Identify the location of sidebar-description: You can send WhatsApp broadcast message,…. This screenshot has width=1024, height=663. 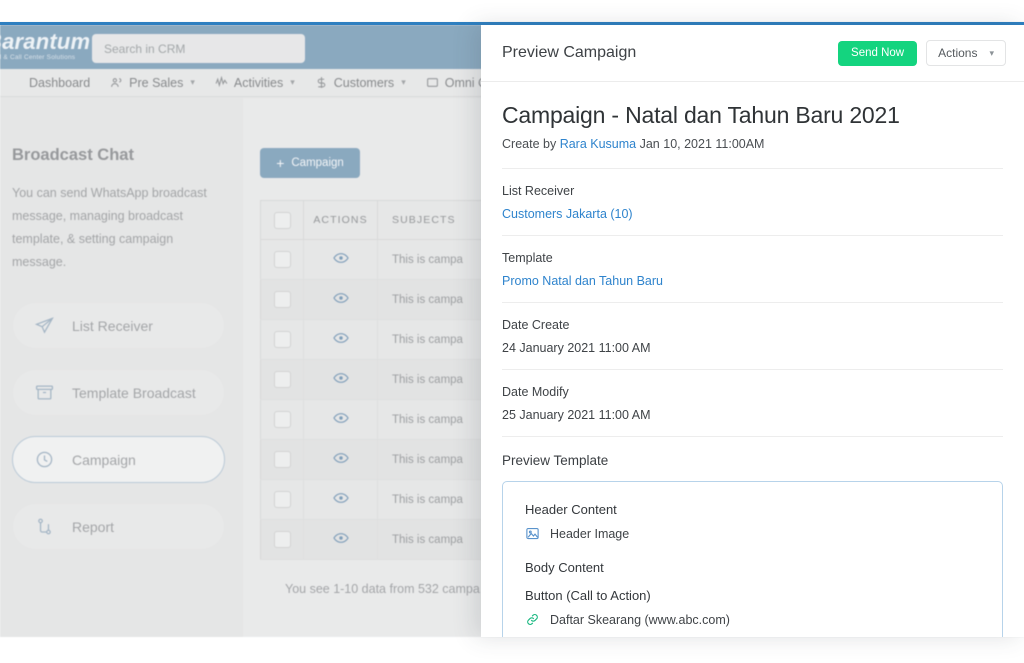
(109, 227).